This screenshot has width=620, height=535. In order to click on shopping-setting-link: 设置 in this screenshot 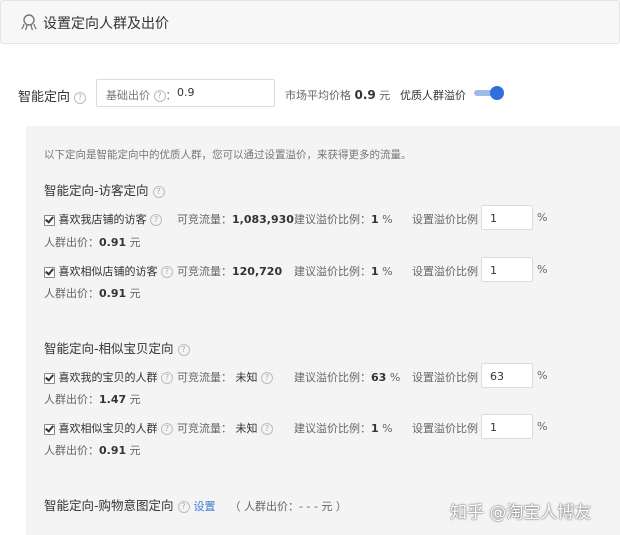, I will do `click(204, 506)`.